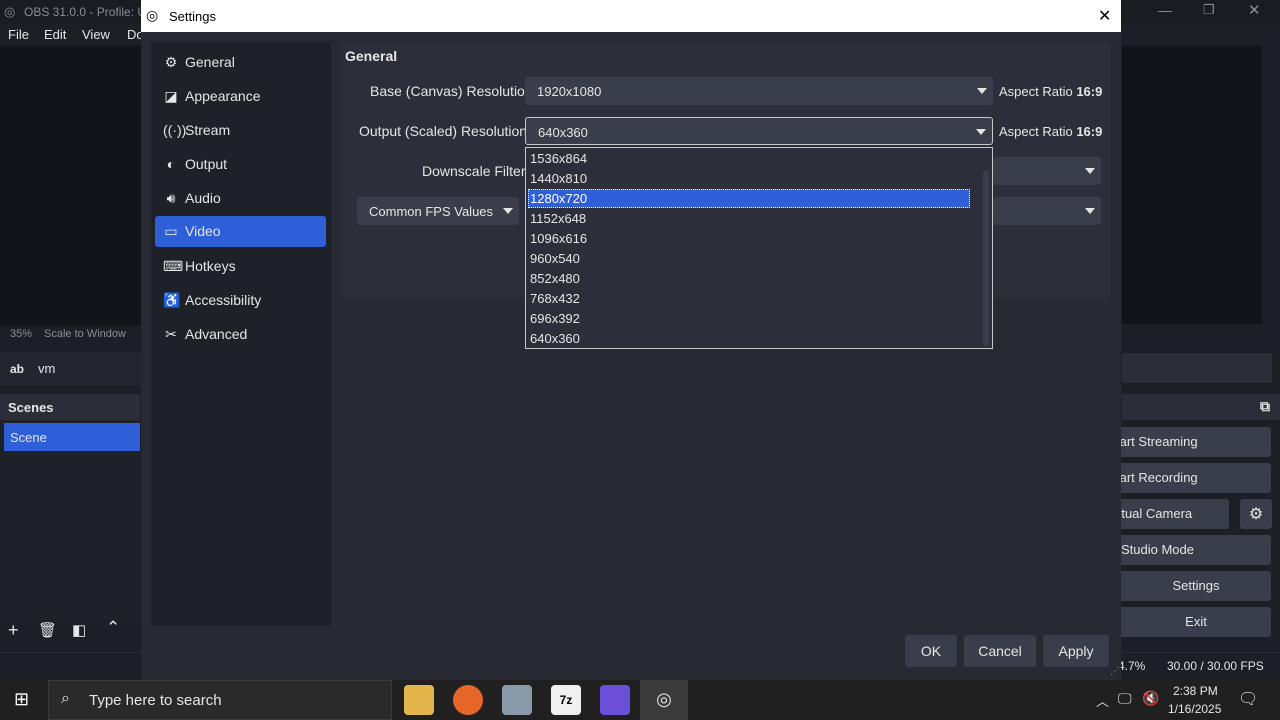 This screenshot has height=720, width=1280. I want to click on menu-view: View, so click(96, 34).